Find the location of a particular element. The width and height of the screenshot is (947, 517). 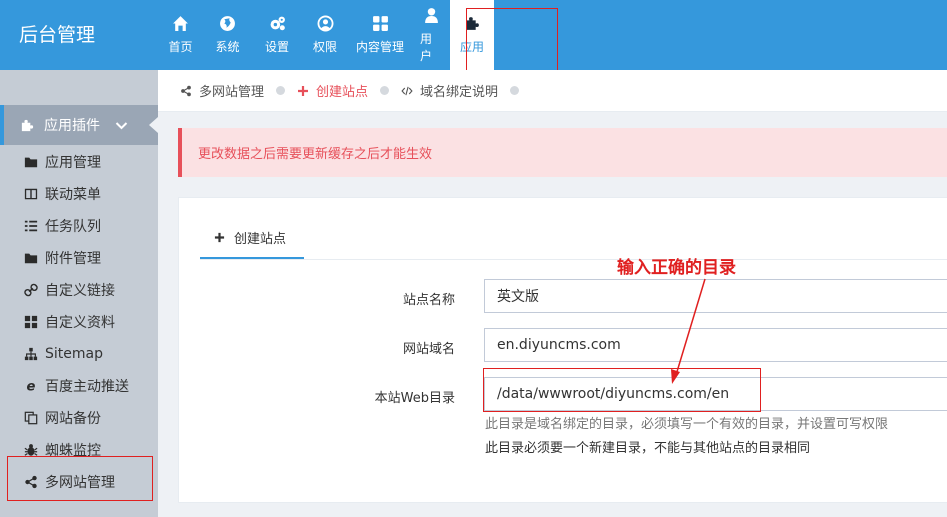

webdir-help-text: 此目录是域名绑定的目录，必须填写一个有效的目录，并设置可写权限 is located at coordinates (687, 424).